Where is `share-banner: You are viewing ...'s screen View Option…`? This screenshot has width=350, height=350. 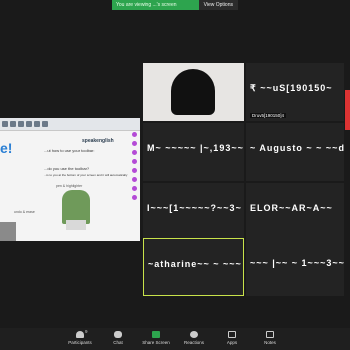 share-banner: You are viewing ...'s screen View Option… is located at coordinates (175, 5).